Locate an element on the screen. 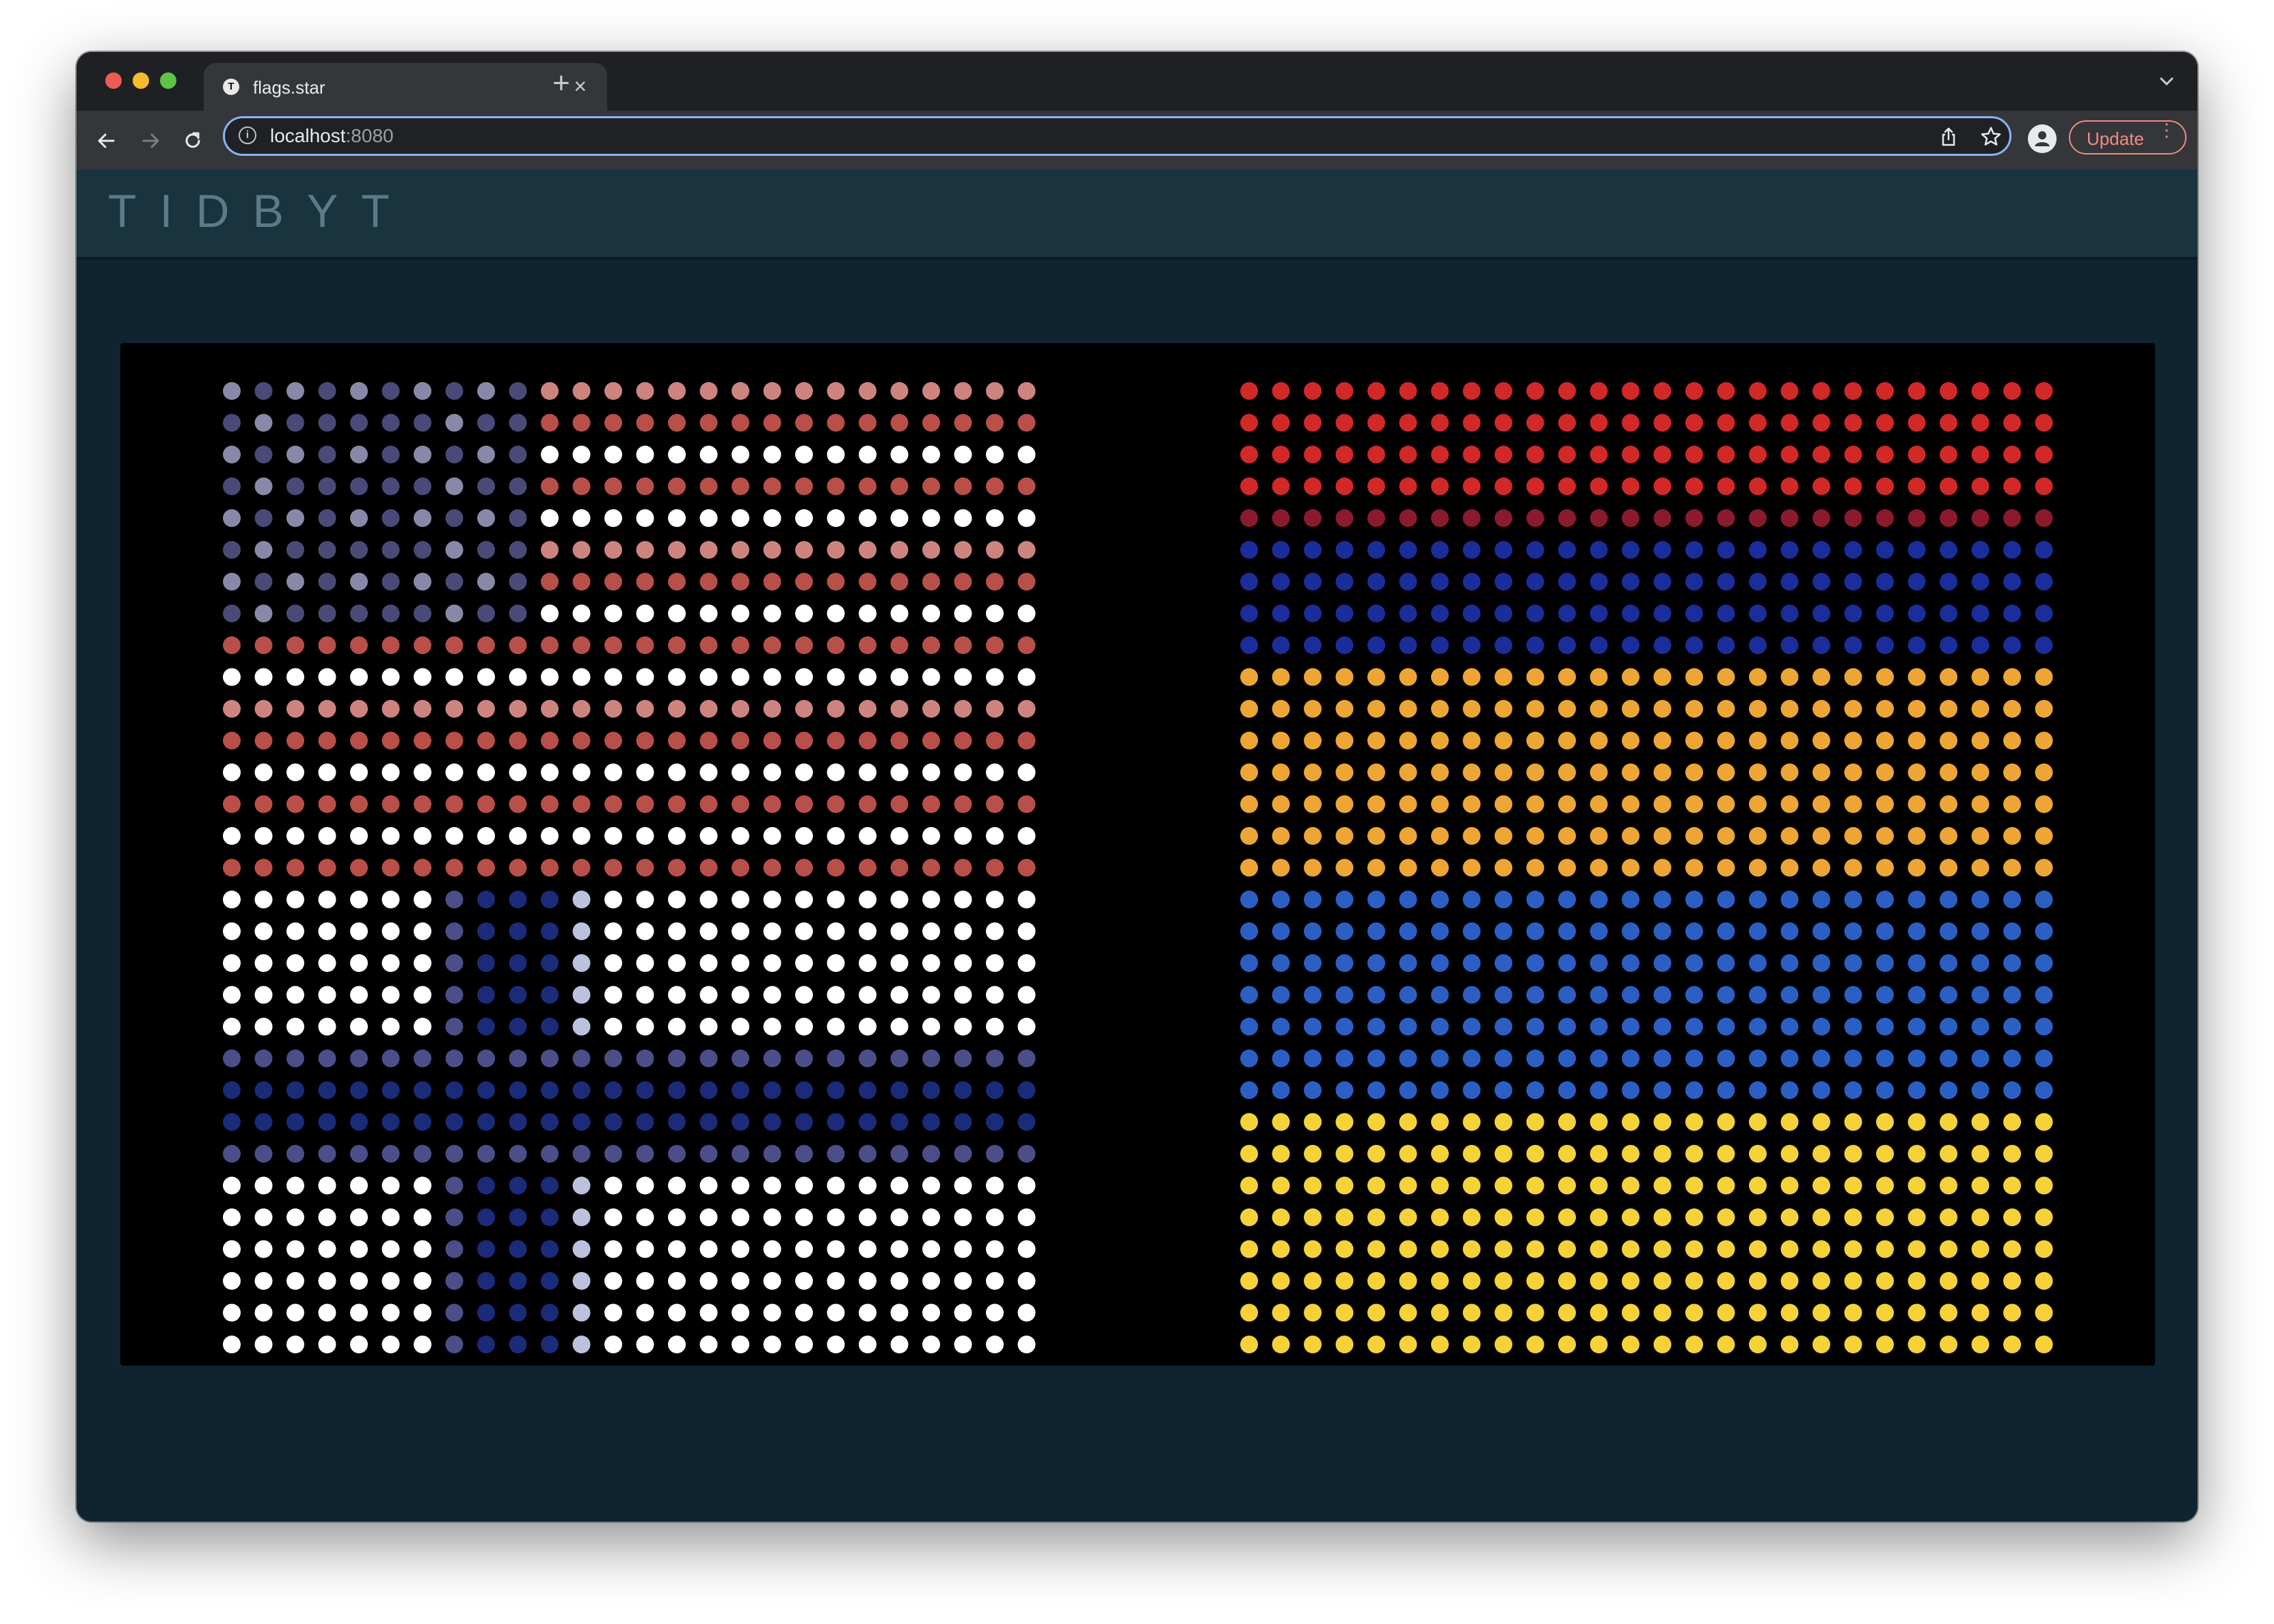  share-icon is located at coordinates (1948, 136).